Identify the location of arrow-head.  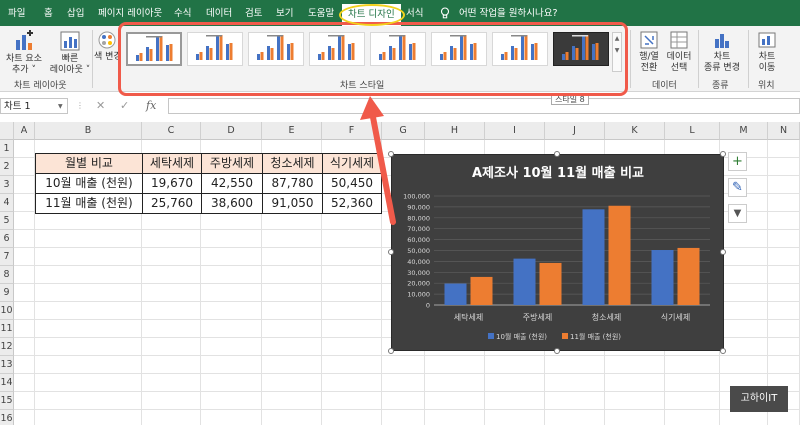
(372, 108).